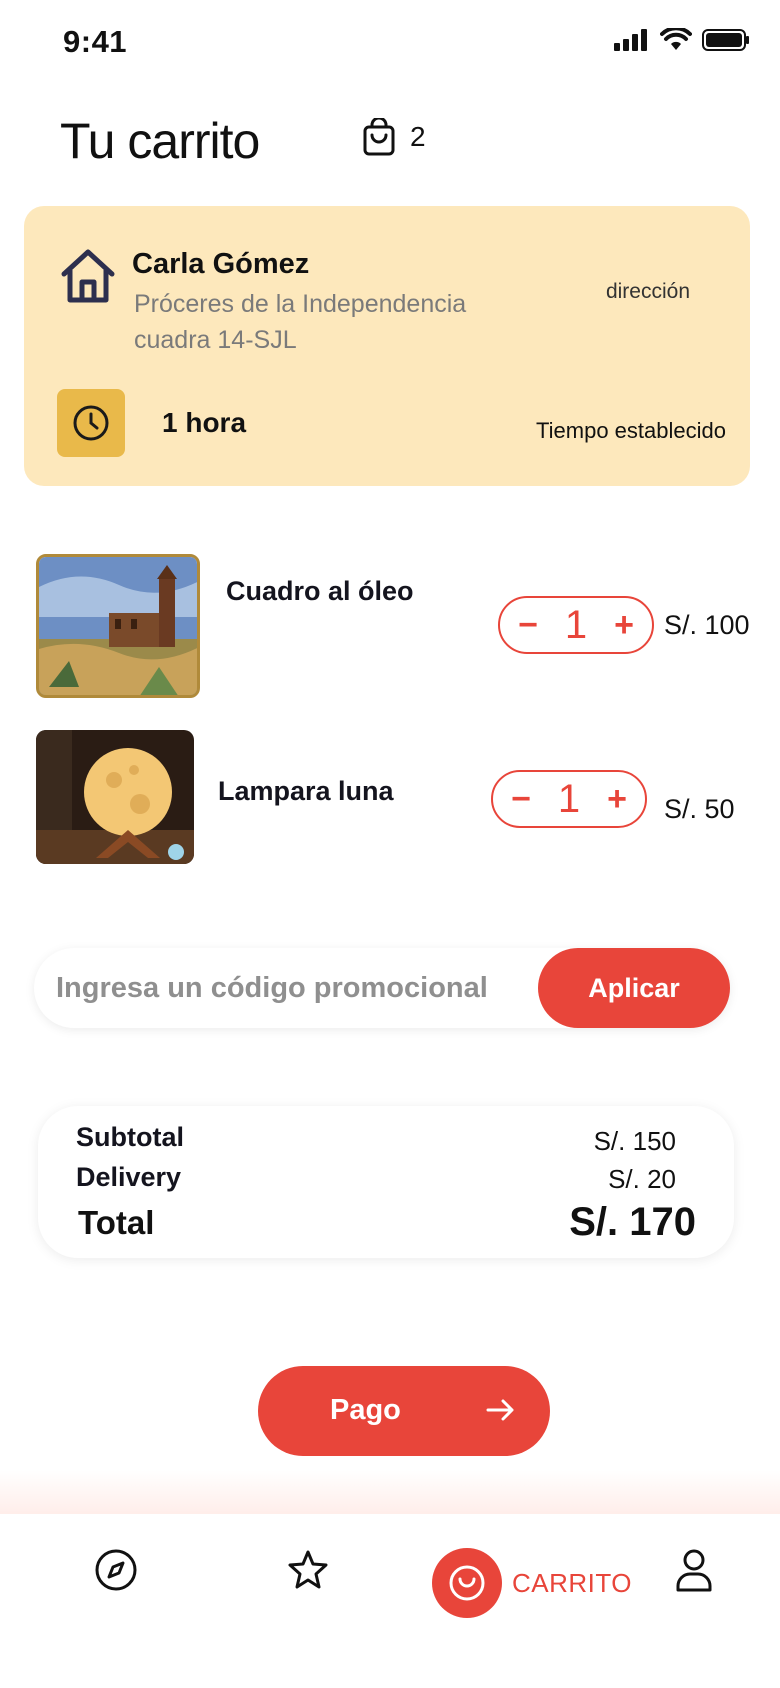  I want to click on item-name: Cuadro al óleo, so click(320, 591).